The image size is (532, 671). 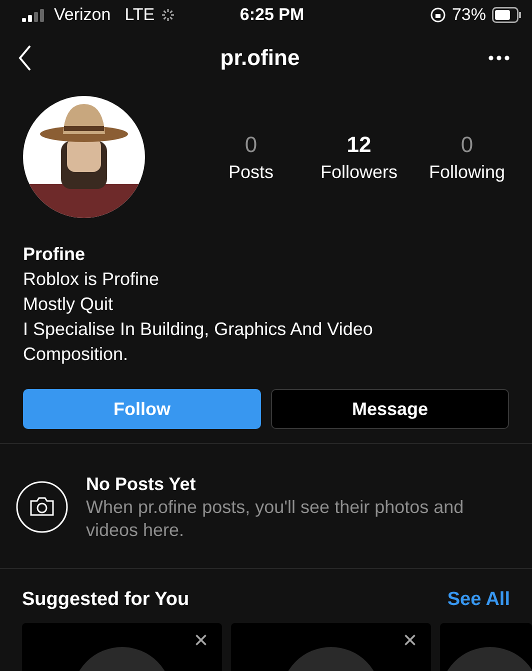 What do you see at coordinates (467, 172) in the screenshot?
I see `stat-label: Following` at bounding box center [467, 172].